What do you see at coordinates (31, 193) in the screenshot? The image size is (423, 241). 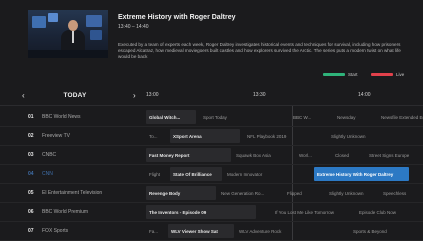 I see `channel-number: 05` at bounding box center [31, 193].